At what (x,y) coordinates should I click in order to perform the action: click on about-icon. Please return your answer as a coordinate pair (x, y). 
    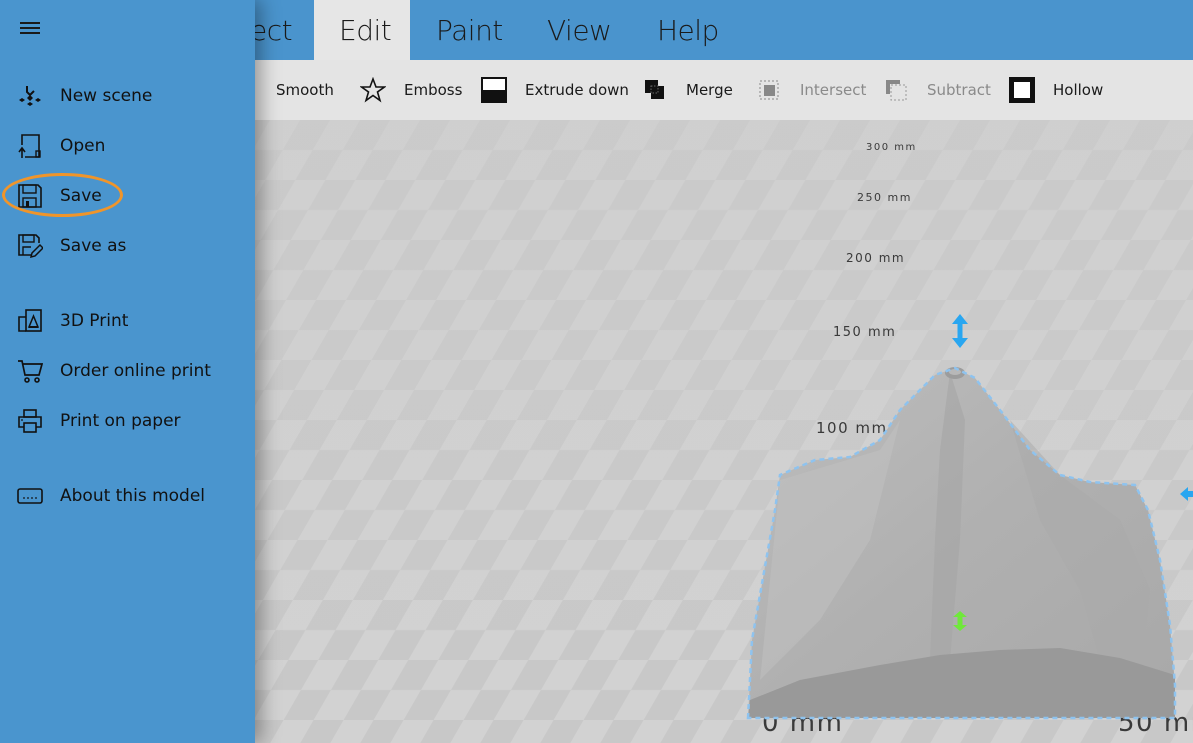
    Looking at the image, I should click on (30, 496).